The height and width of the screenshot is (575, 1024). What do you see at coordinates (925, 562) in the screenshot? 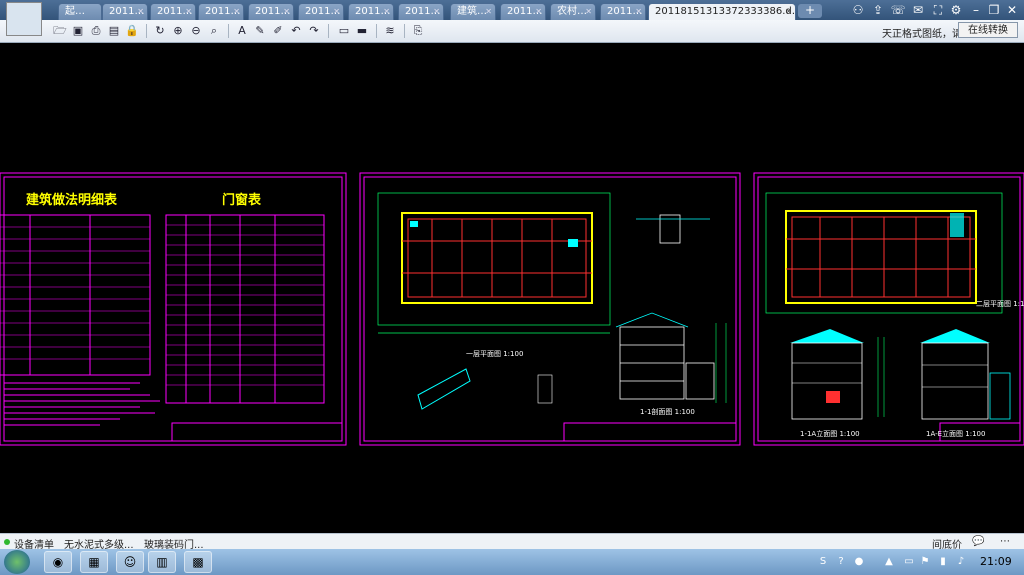
I see `tray-flag-icon: ⚑` at bounding box center [925, 562].